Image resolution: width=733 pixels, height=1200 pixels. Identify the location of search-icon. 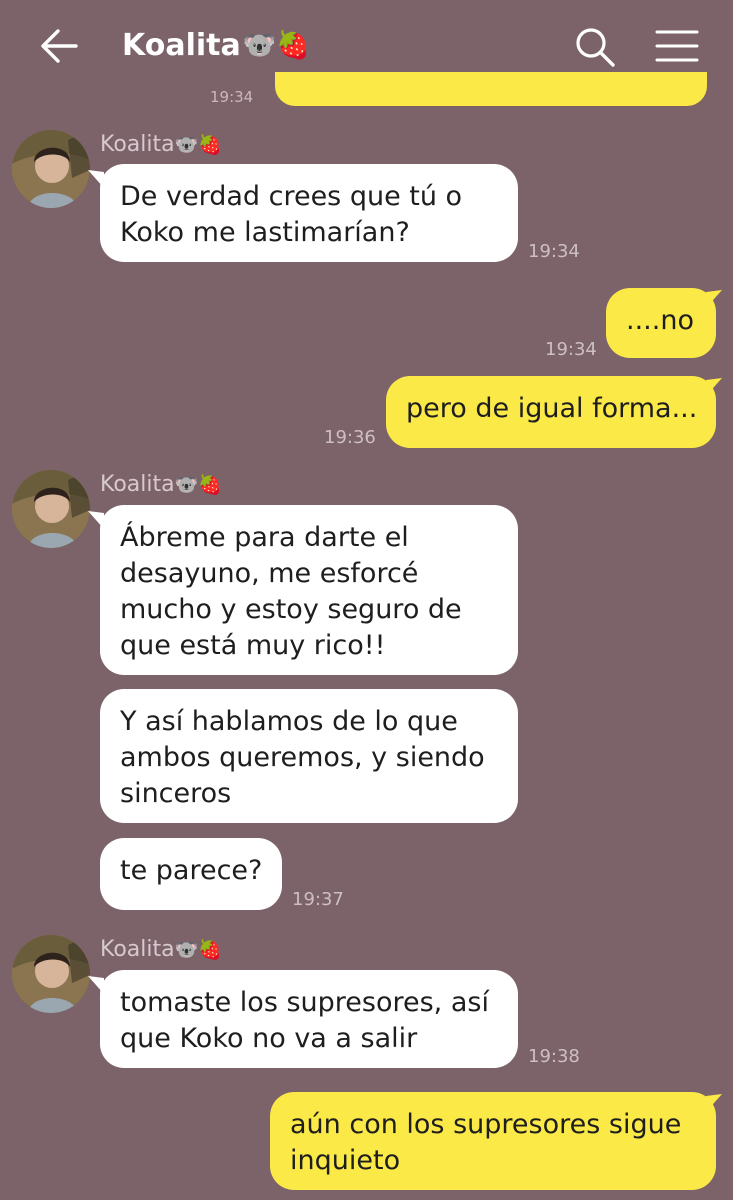
(595, 47).